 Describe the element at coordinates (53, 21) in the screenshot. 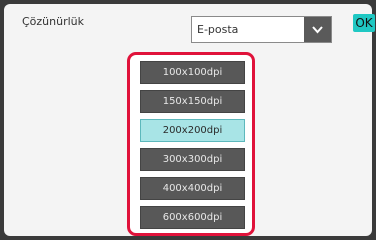

I see `resolution-label: Çözünürlük` at that location.